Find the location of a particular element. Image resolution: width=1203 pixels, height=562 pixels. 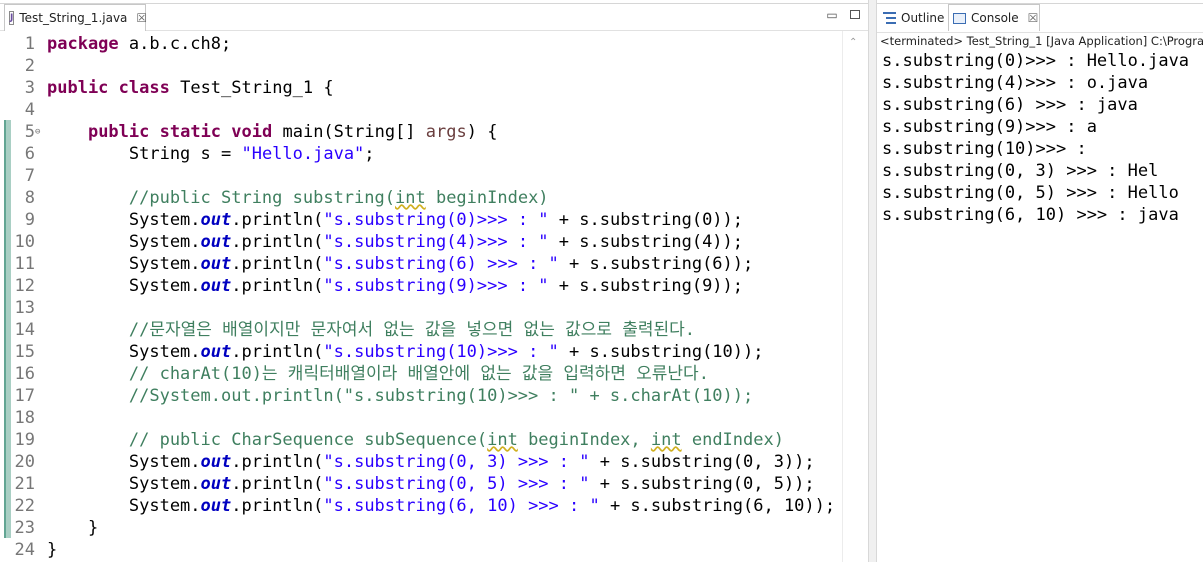

code-token: beginIndex, is located at coordinates (584, 440).